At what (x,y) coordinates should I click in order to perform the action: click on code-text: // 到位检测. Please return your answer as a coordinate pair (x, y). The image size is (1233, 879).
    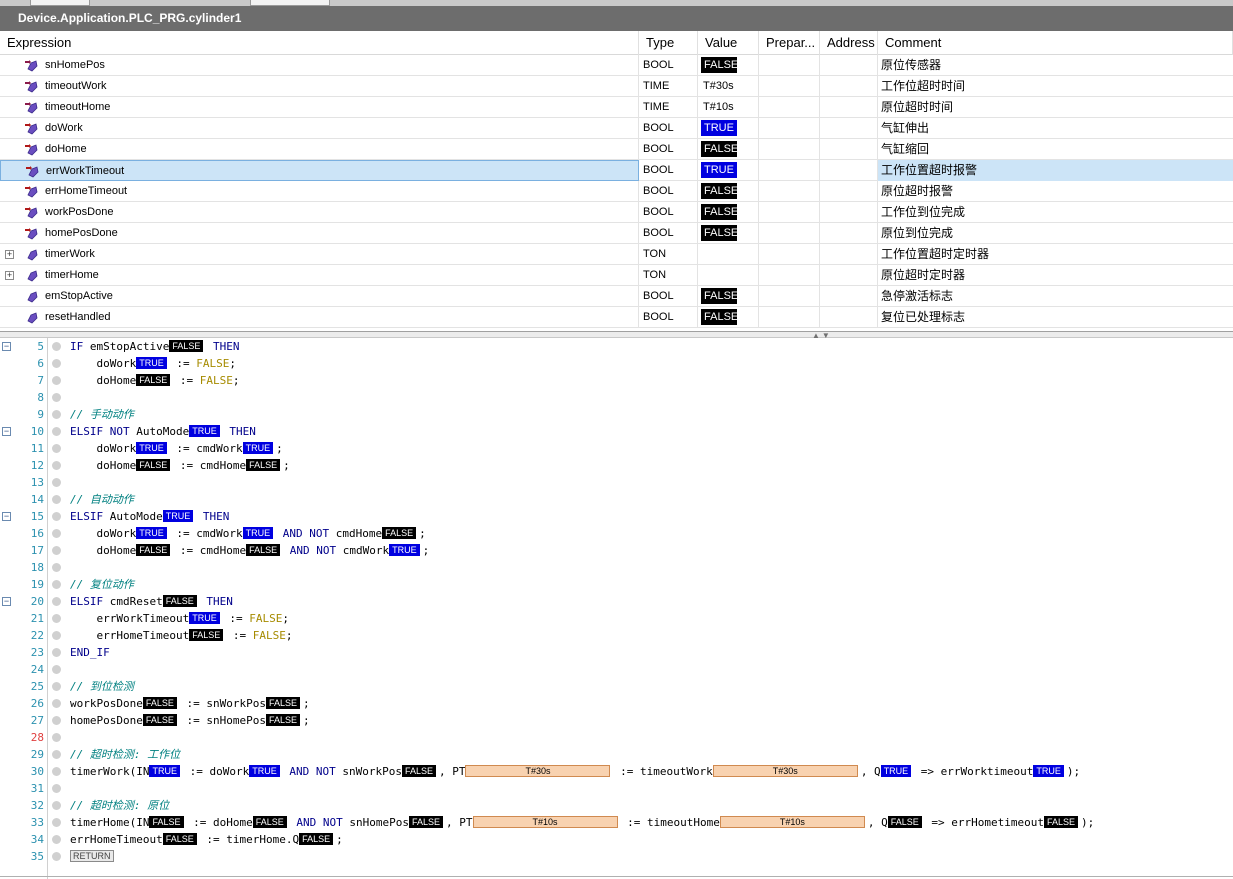
    Looking at the image, I should click on (102, 686).